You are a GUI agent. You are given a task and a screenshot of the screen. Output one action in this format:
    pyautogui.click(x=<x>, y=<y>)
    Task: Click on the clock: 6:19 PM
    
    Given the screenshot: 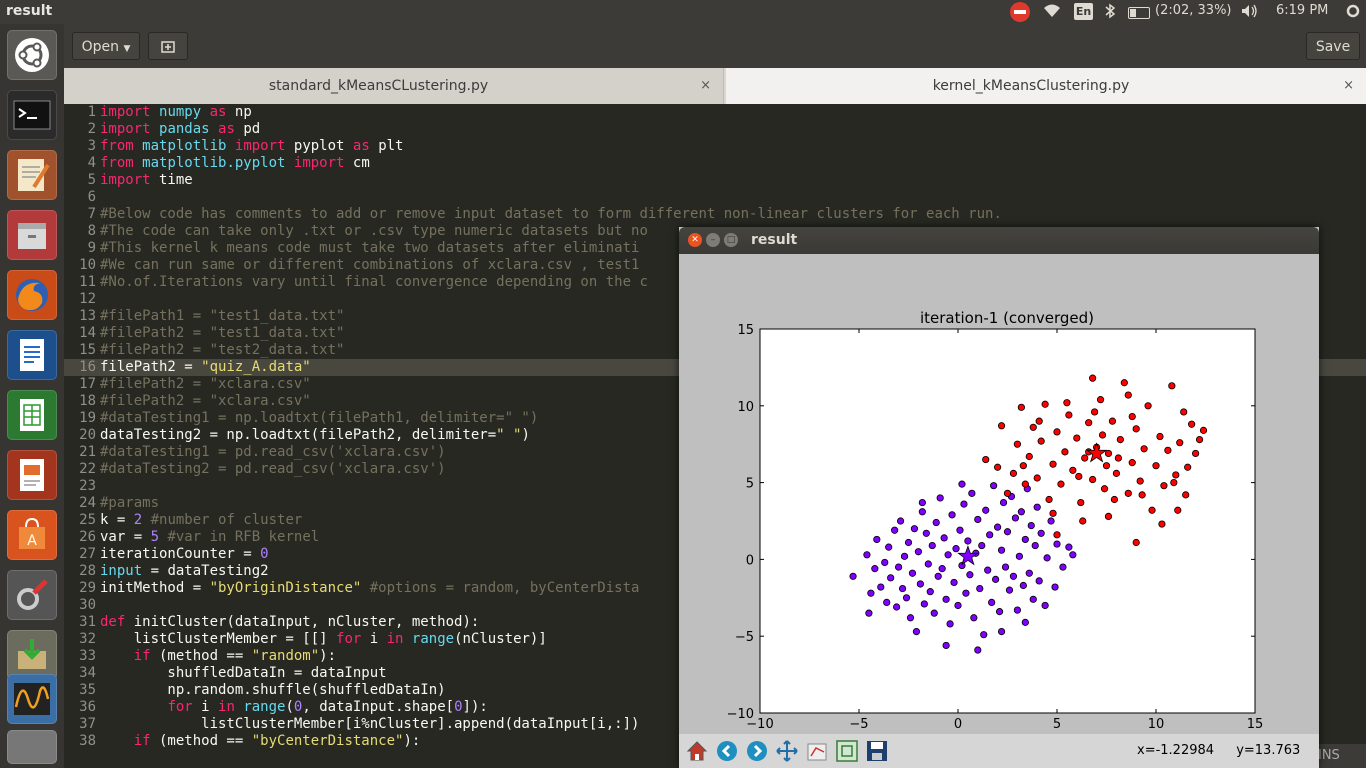 What is the action you would take?
    pyautogui.click(x=1302, y=10)
    